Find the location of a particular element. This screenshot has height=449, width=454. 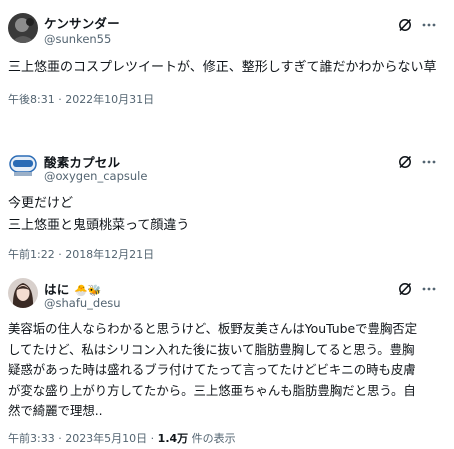

timestamp-text: 午前3:33 · 2023年5月10日 · is located at coordinates (83, 438).